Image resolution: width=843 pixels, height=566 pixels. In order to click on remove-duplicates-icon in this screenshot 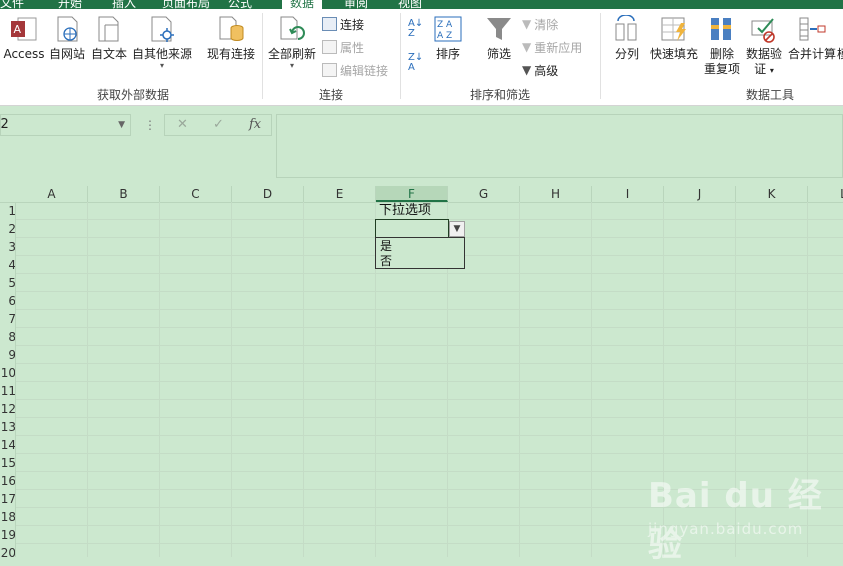, I will do `click(721, 29)`.